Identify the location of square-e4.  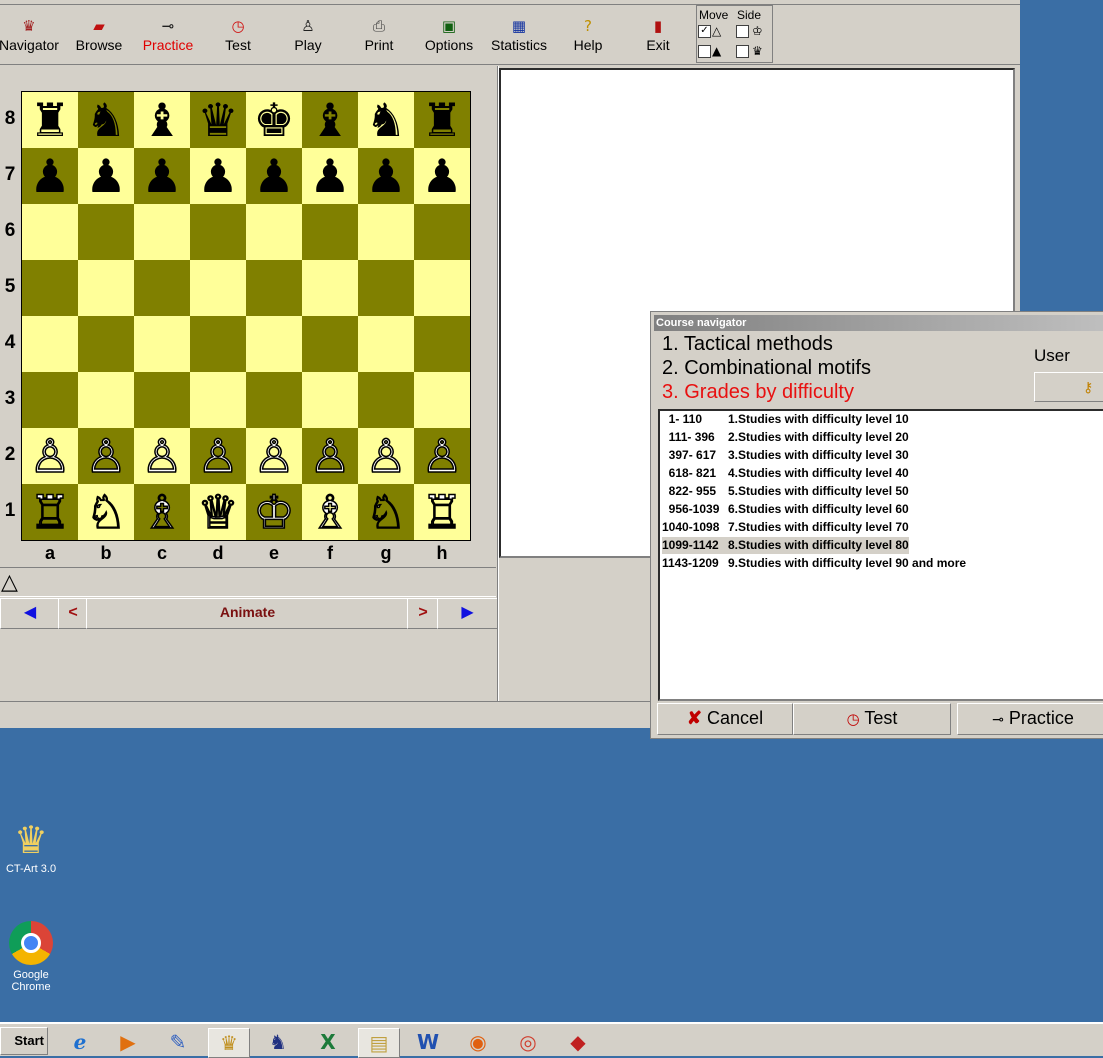
(274, 344).